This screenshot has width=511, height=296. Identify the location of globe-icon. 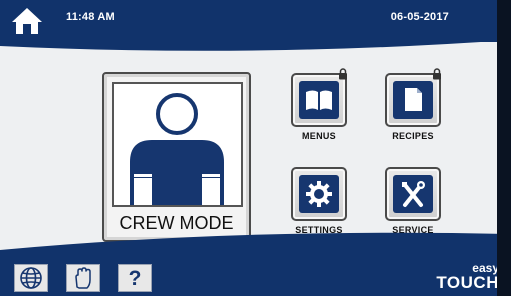
(31, 278).